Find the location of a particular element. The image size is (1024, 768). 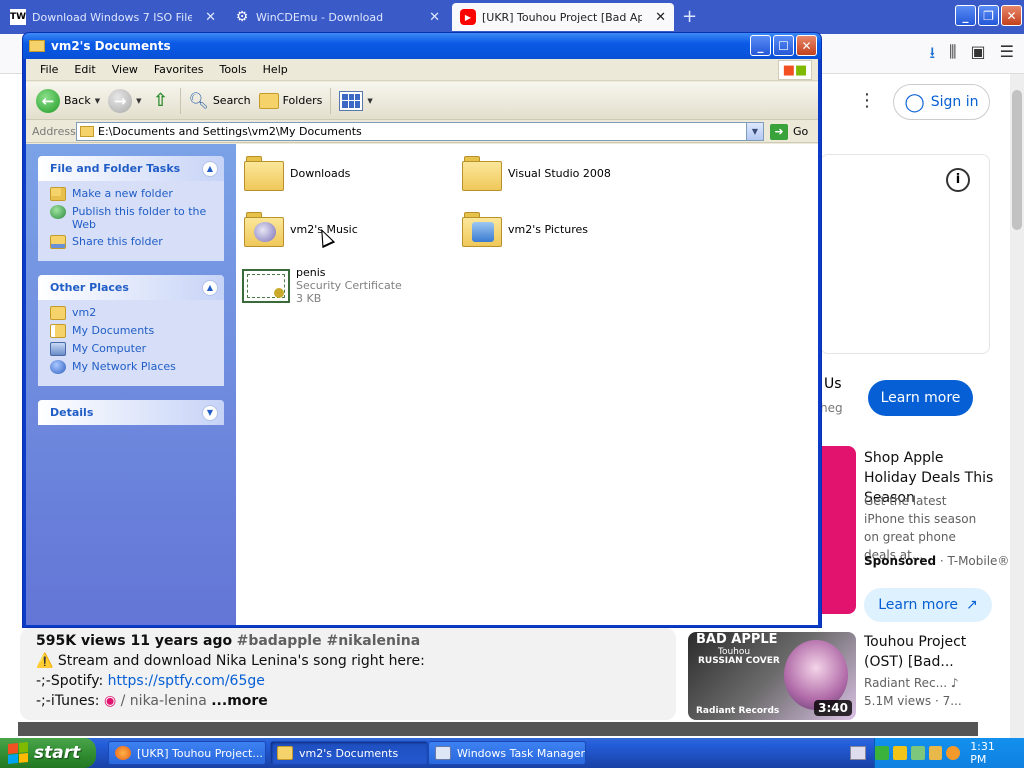

keyboard-icon is located at coordinates (858, 753).